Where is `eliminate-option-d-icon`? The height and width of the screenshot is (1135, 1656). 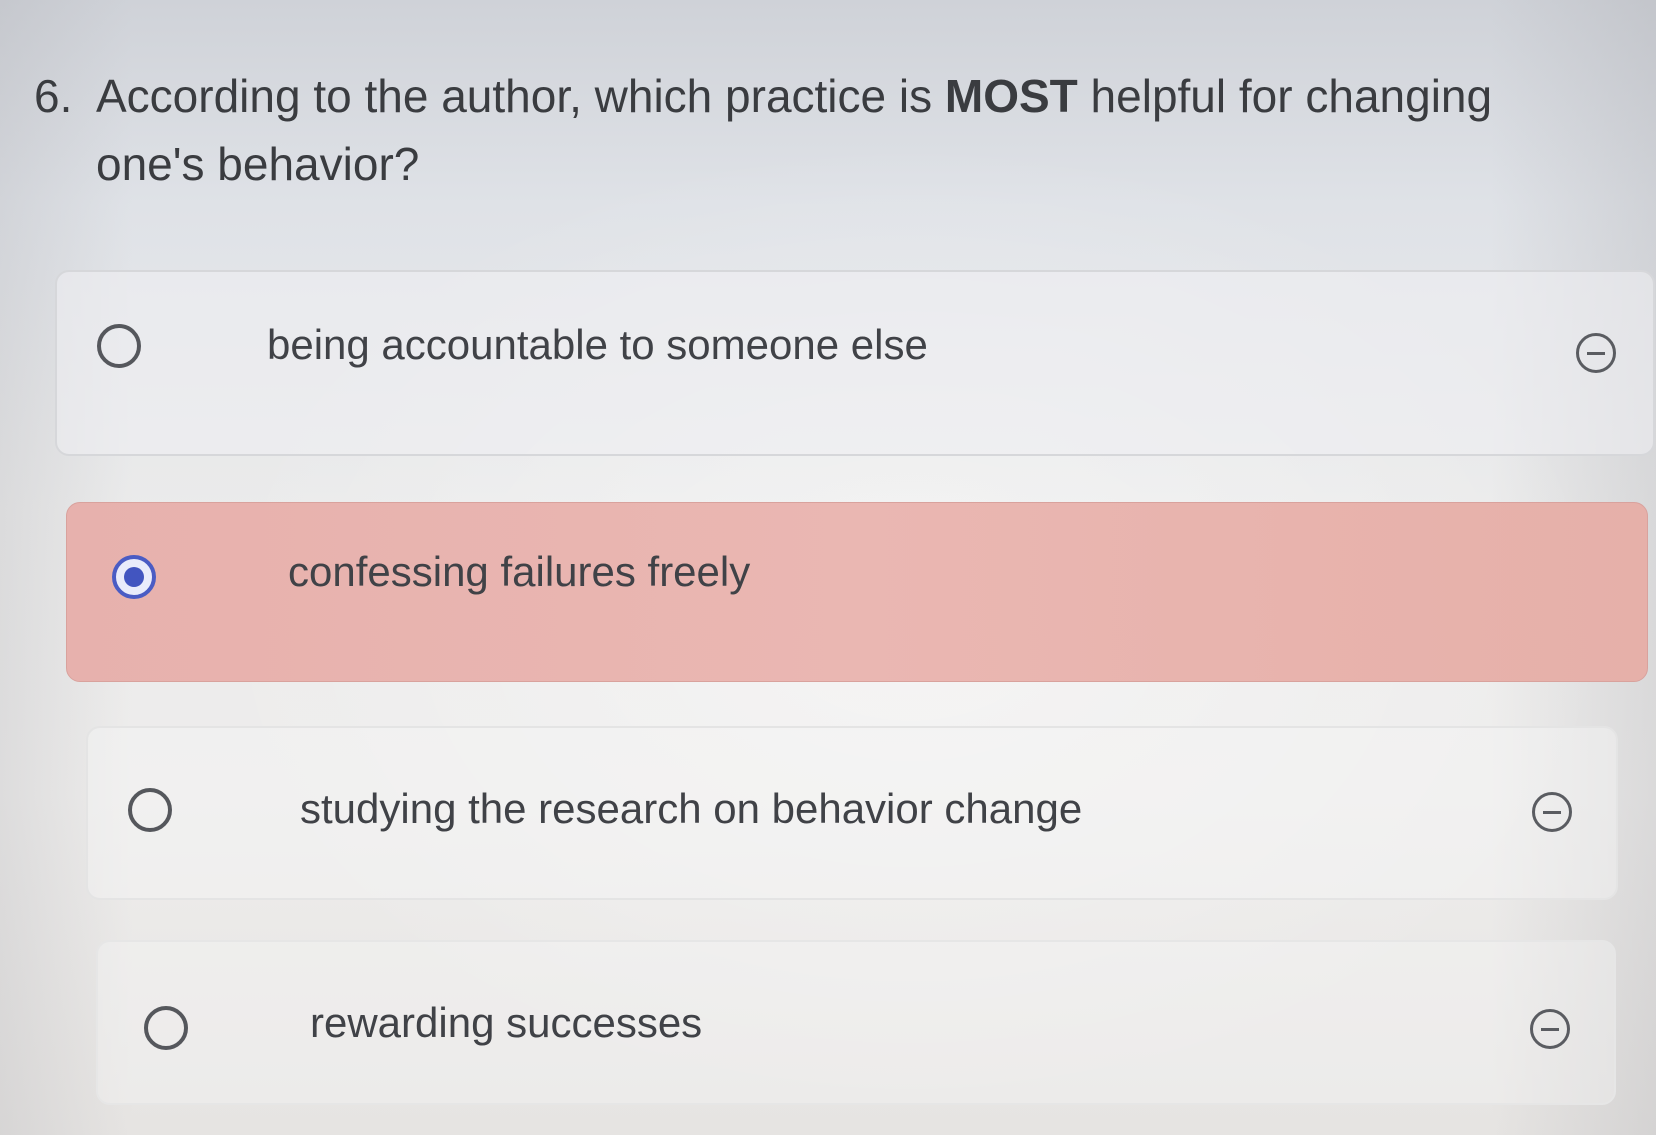 eliminate-option-d-icon is located at coordinates (1550, 1029).